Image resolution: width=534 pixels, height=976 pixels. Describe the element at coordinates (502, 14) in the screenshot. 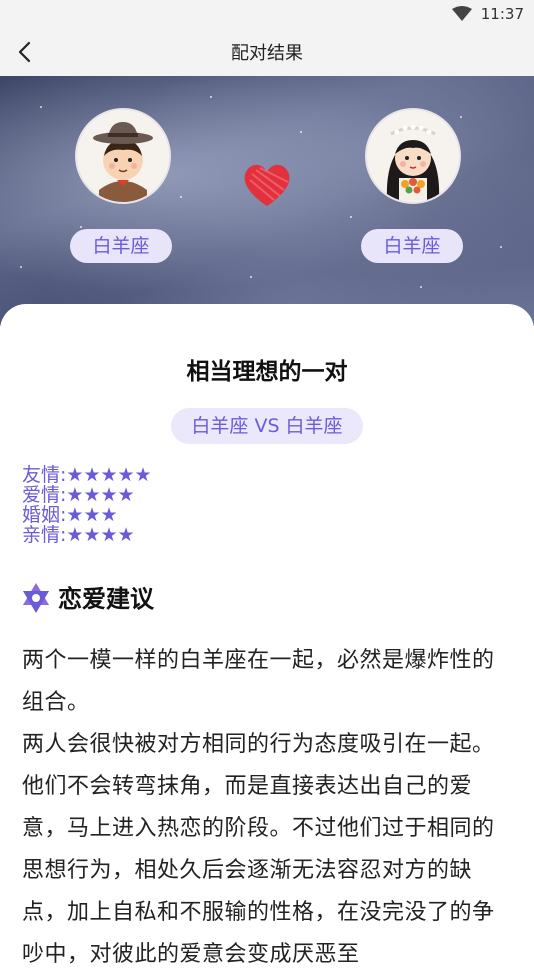

I see `status-time: 11:37` at that location.